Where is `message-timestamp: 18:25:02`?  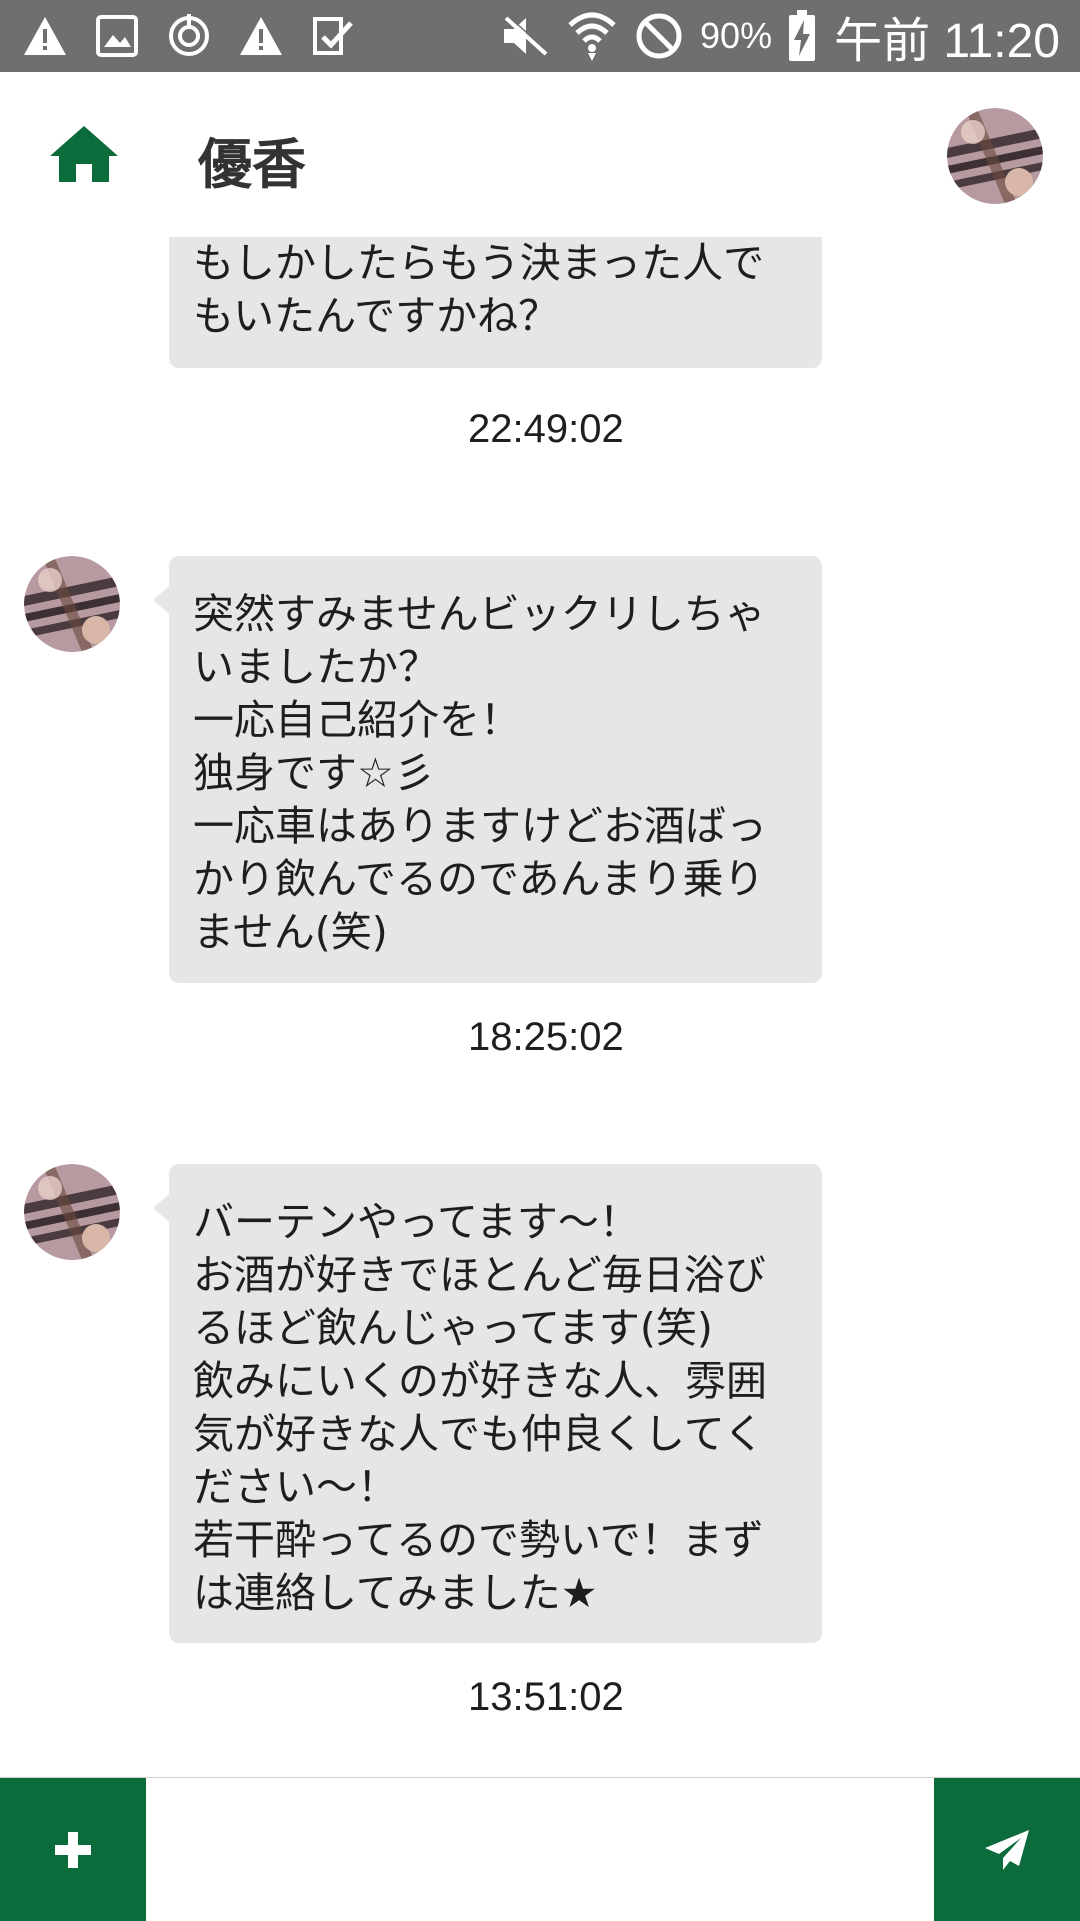
message-timestamp: 18:25:02 is located at coordinates (546, 1037).